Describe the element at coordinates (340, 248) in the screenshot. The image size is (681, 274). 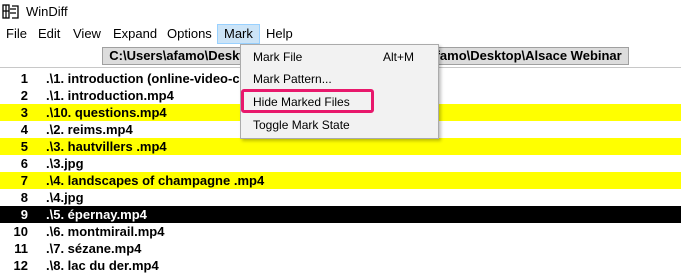
I see `list-row: 11 .\7. sézane.mp4` at that location.